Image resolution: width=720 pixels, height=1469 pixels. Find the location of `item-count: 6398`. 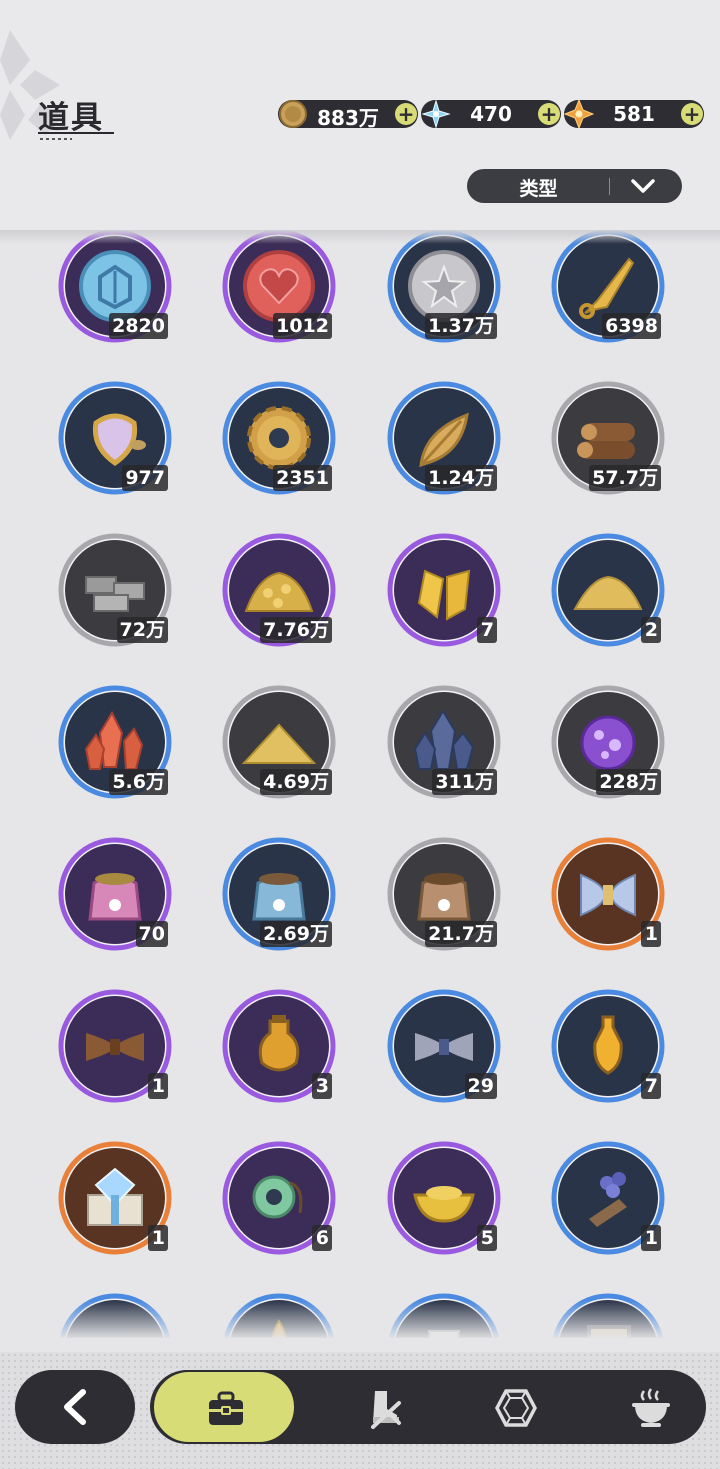

item-count: 6398 is located at coordinates (631, 326).